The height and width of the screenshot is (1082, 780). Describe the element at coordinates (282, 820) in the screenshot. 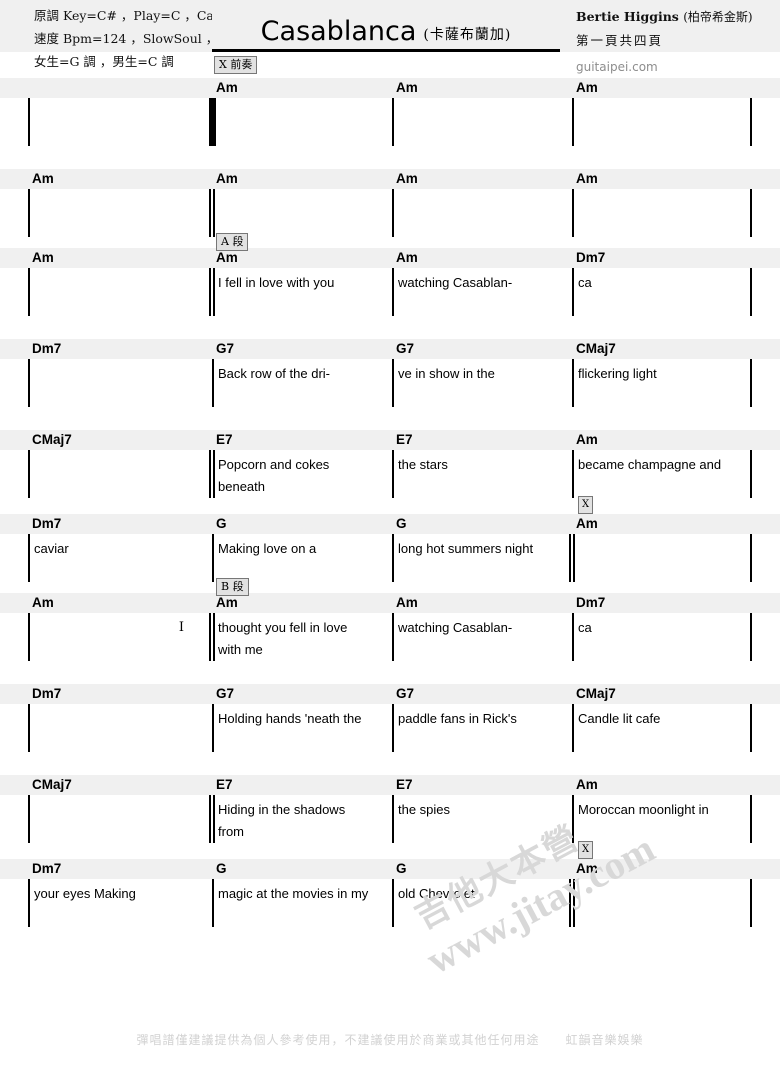

I see `lyric-line: Hiding in the shadows from` at that location.